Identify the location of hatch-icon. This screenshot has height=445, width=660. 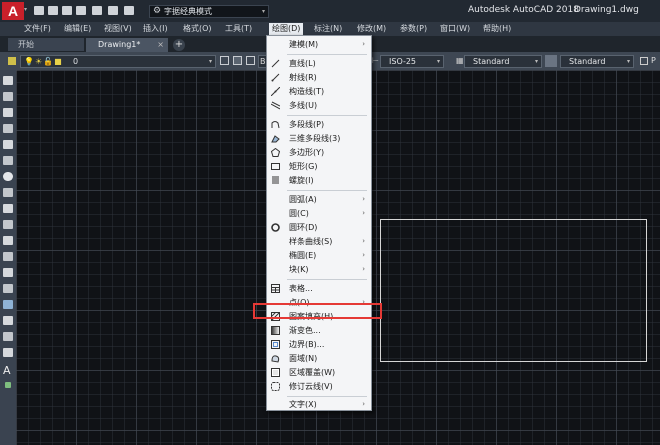
(8, 304).